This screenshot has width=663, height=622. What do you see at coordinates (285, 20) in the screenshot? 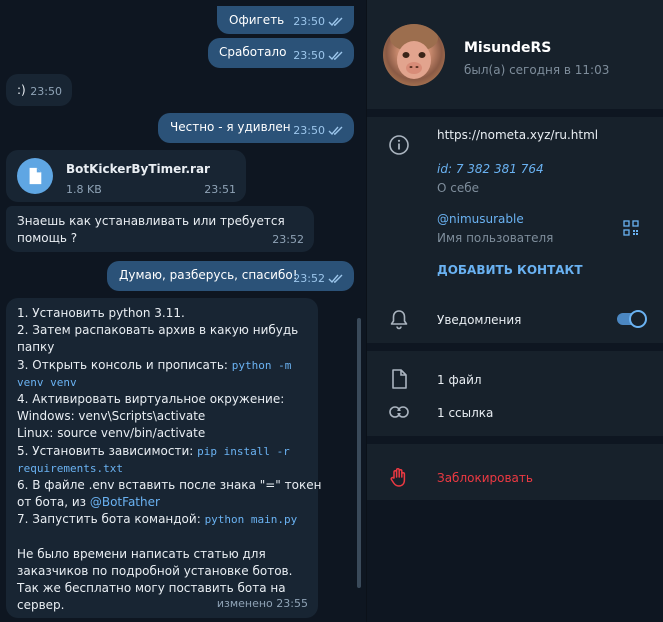
I see `message-outgoing: Офигеть 23:50` at bounding box center [285, 20].